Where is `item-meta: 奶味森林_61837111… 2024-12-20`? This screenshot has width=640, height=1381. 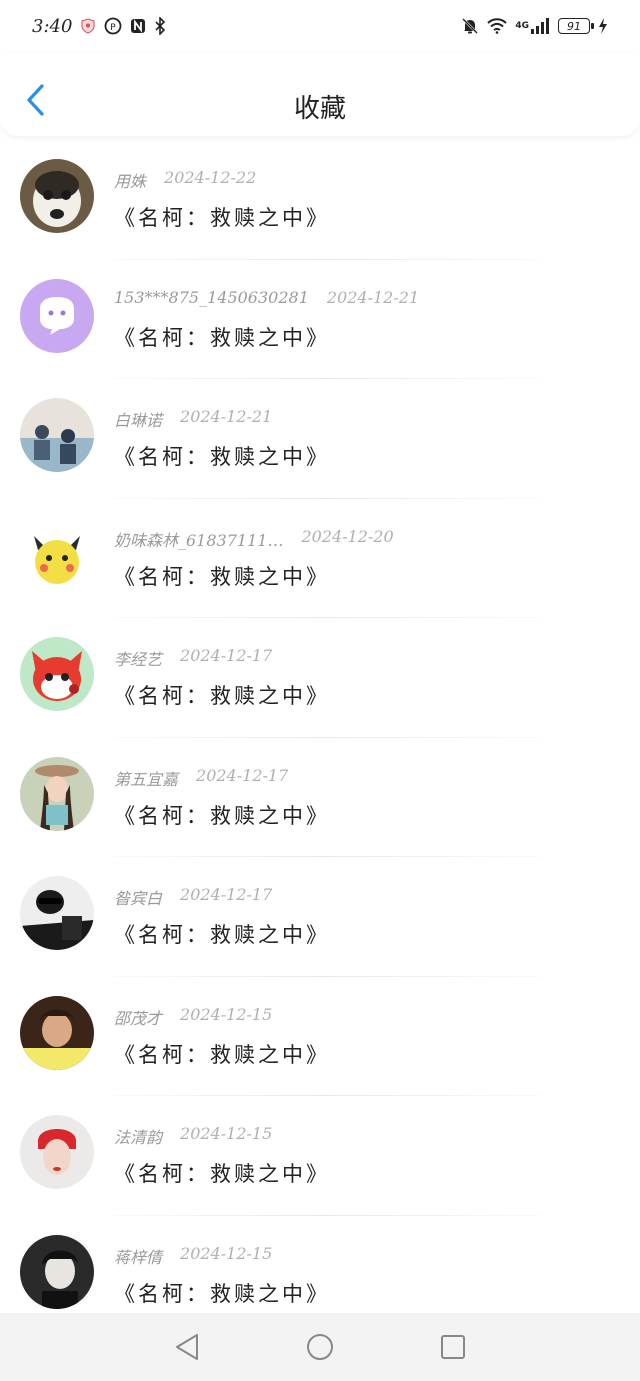
item-meta: 奶味森林_61837111… 2024-12-20 is located at coordinates (254, 539).